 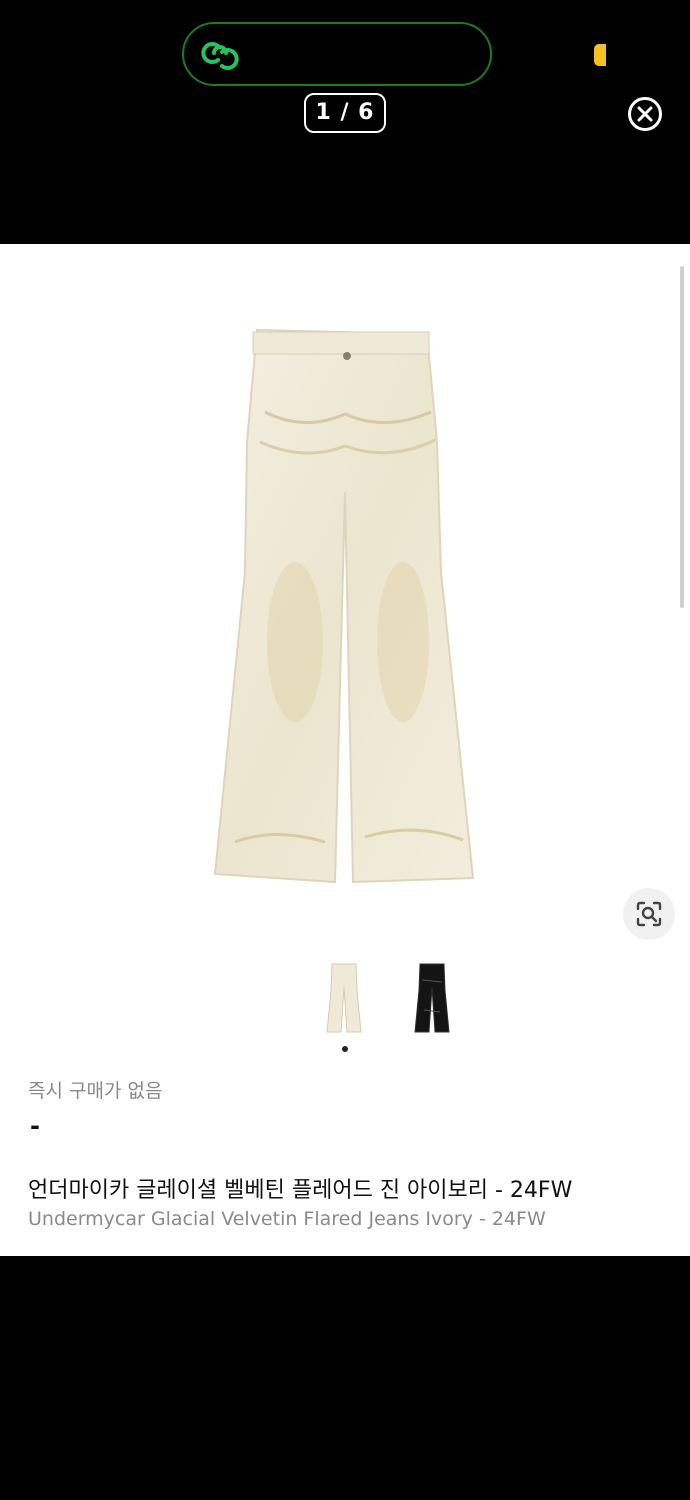 I want to click on event-badge, so click(x=600, y=55).